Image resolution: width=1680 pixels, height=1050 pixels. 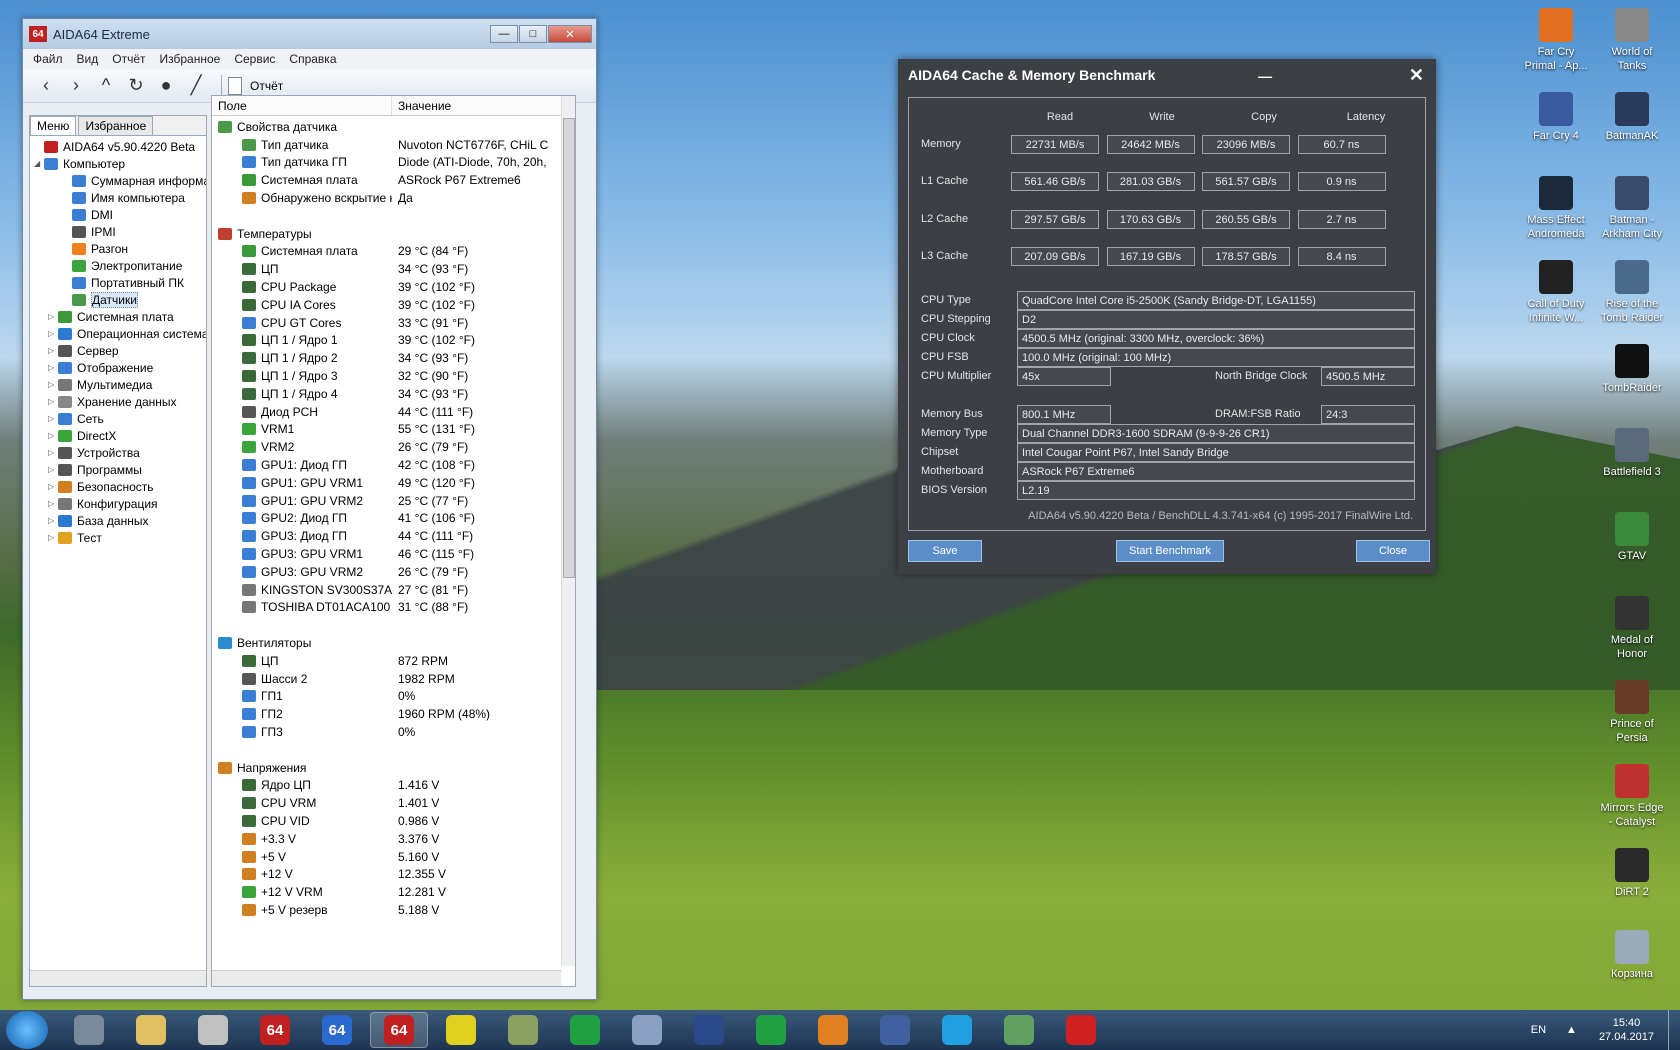 I want to click on list-section-header: Температуры, so click(x=393, y=234).